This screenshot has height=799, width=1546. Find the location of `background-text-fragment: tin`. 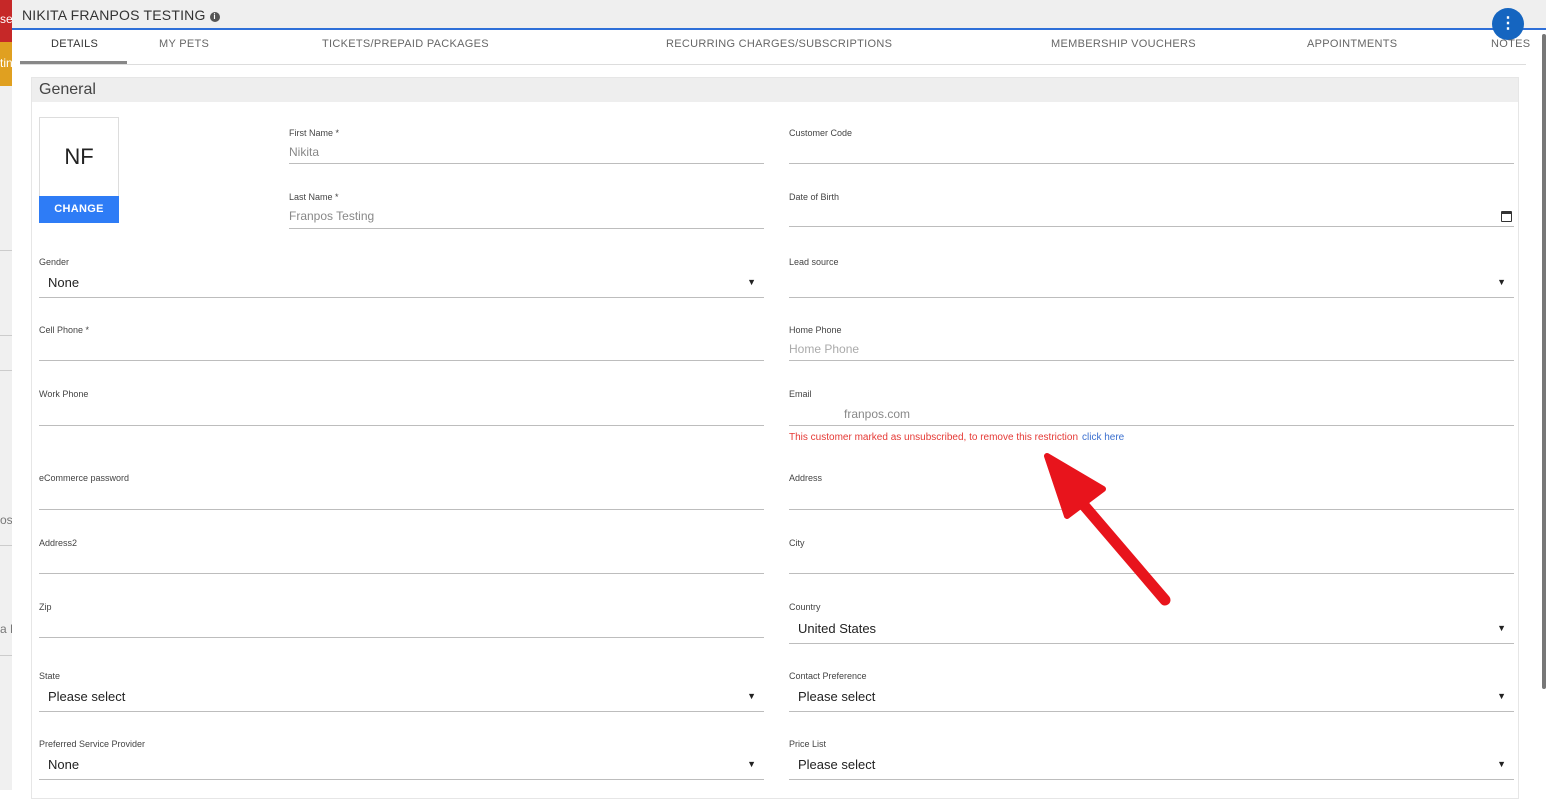

background-text-fragment: tin is located at coordinates (6, 63).